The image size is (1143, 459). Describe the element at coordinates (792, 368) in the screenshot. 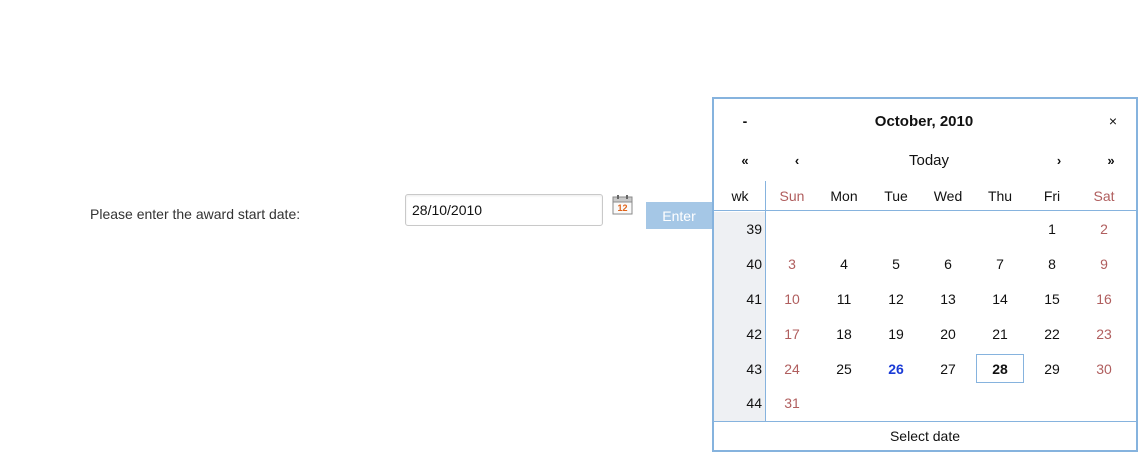

I see `day-cell-24: 24` at that location.